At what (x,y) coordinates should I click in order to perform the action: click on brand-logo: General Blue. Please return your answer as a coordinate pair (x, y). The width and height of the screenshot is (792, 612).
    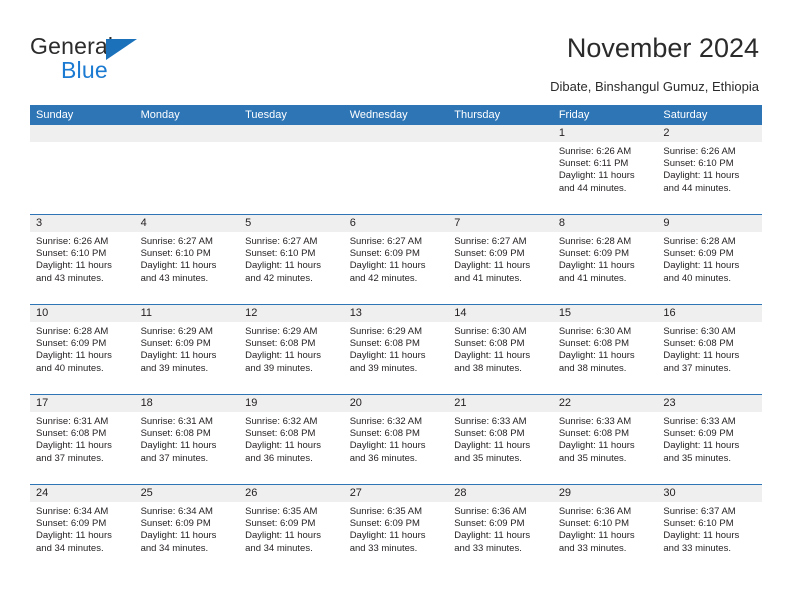
    Looking at the image, I should click on (140, 61).